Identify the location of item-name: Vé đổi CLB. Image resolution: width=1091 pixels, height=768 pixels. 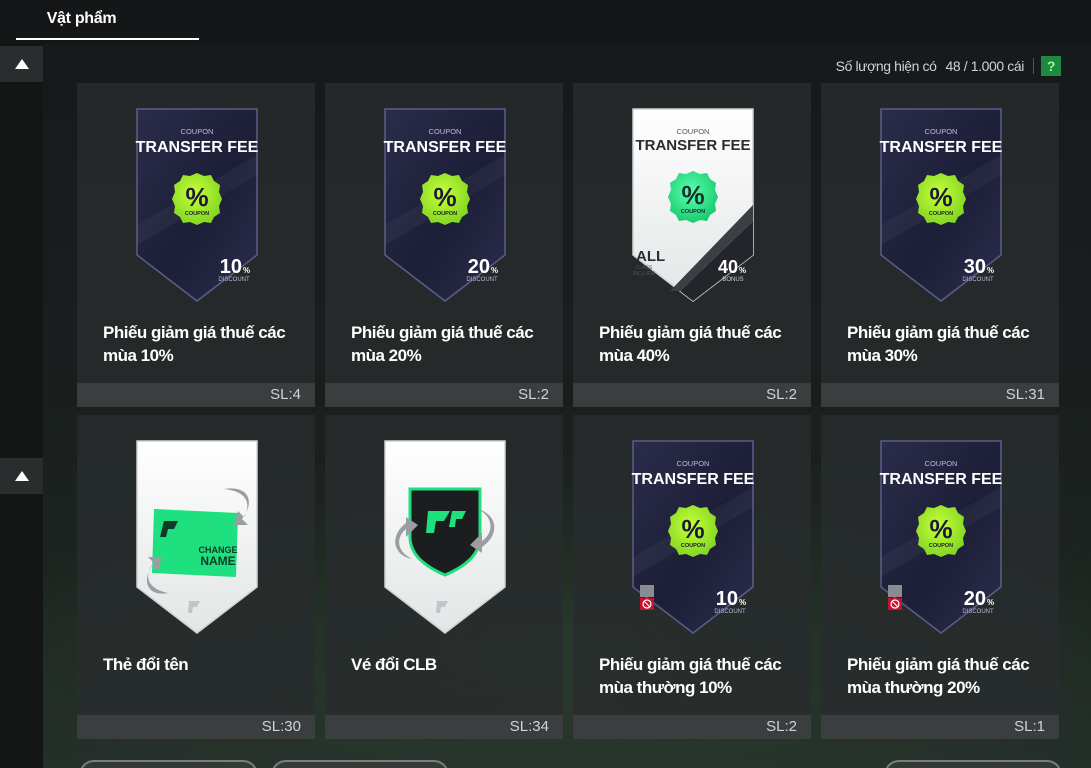
(394, 664).